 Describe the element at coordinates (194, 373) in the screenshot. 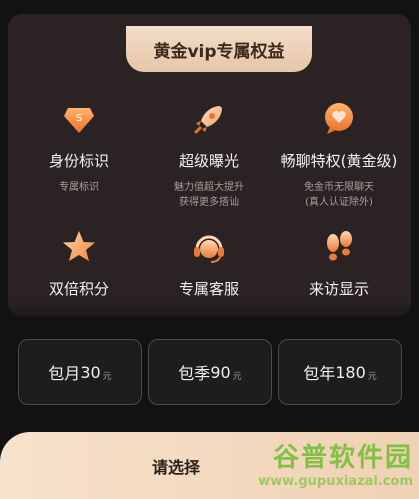

I see `plan-name: 包季` at that location.